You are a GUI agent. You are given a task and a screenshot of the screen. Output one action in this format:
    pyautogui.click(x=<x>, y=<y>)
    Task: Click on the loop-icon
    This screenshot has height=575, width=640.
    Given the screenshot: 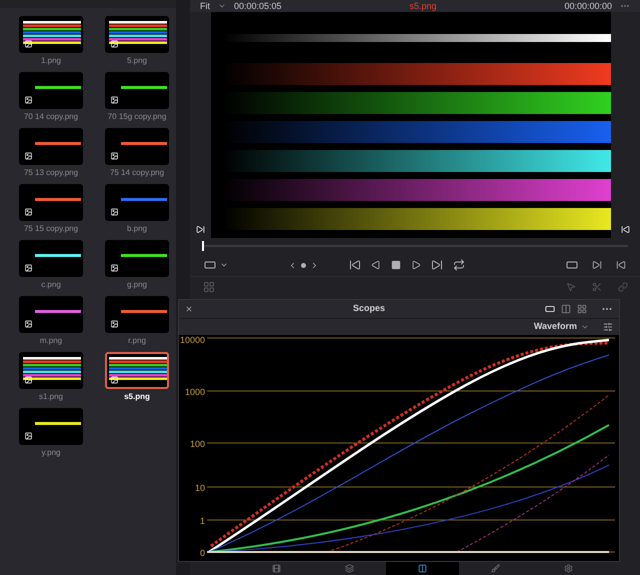 What is the action you would take?
    pyautogui.click(x=459, y=265)
    